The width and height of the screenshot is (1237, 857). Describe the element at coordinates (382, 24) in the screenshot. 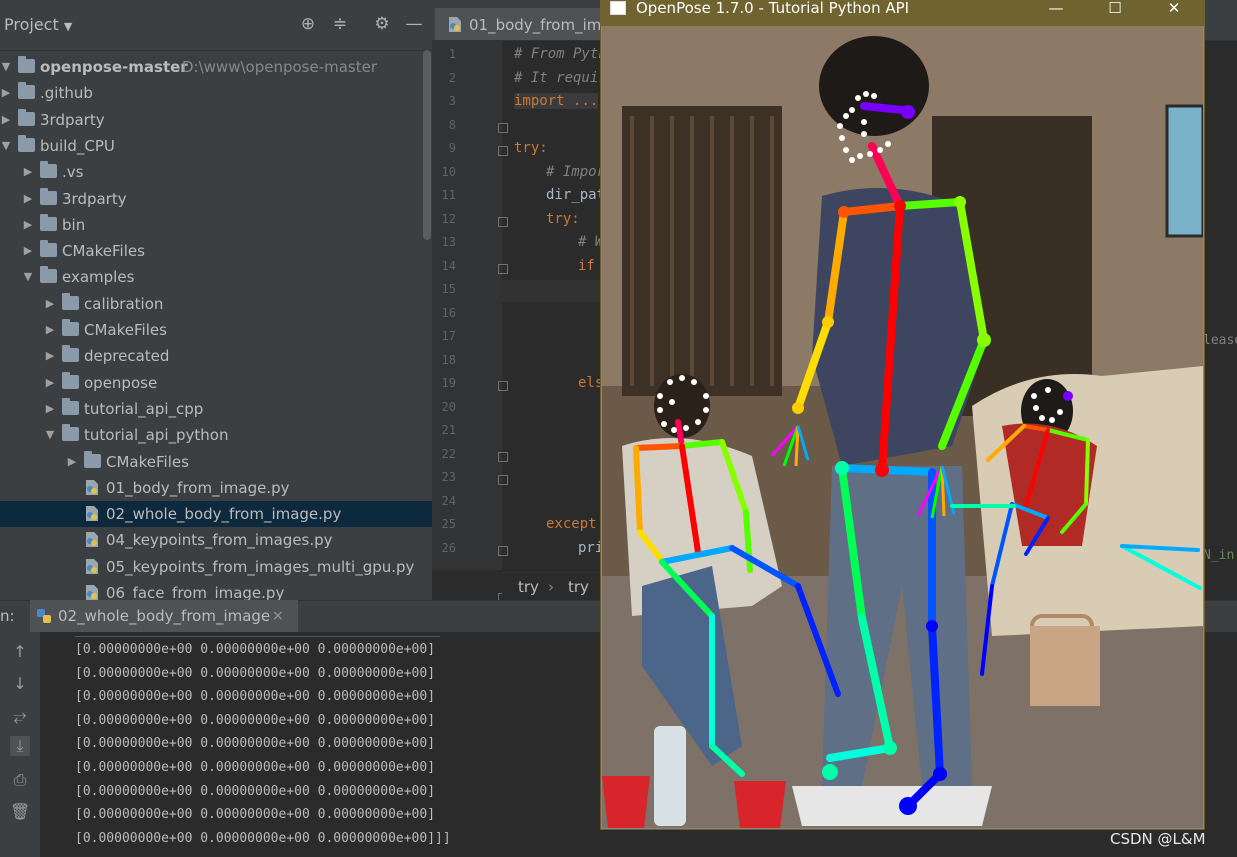

I see `gear-icon: ⚙` at that location.